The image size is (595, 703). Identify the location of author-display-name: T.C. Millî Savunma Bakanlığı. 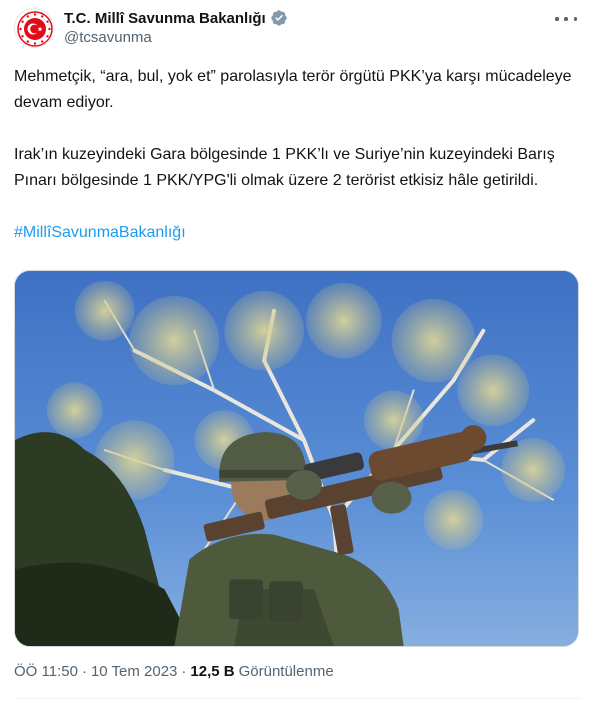
(165, 18).